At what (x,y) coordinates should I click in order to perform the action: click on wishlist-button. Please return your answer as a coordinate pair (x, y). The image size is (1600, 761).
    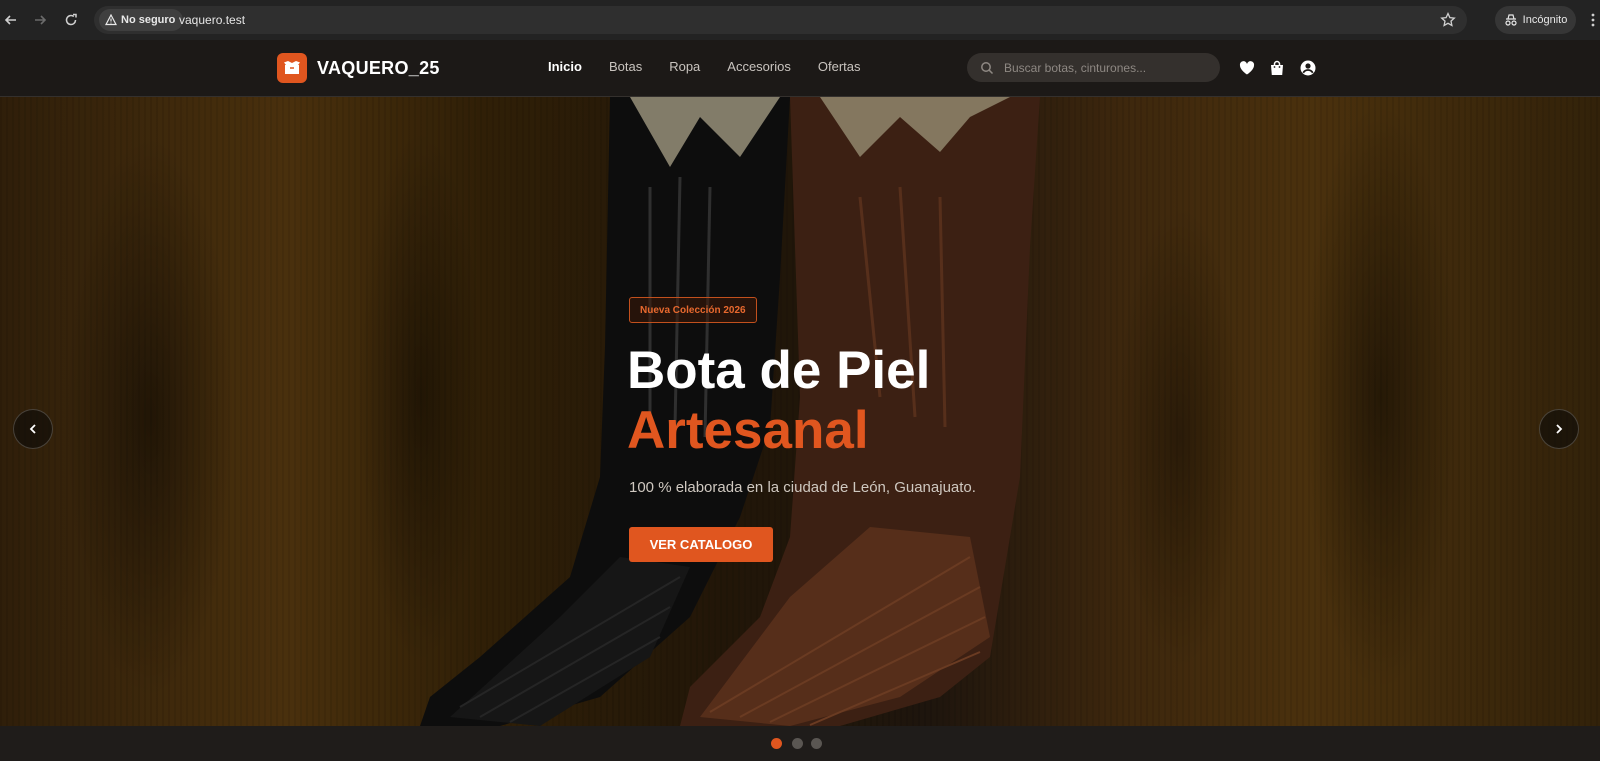
    Looking at the image, I should click on (1247, 68).